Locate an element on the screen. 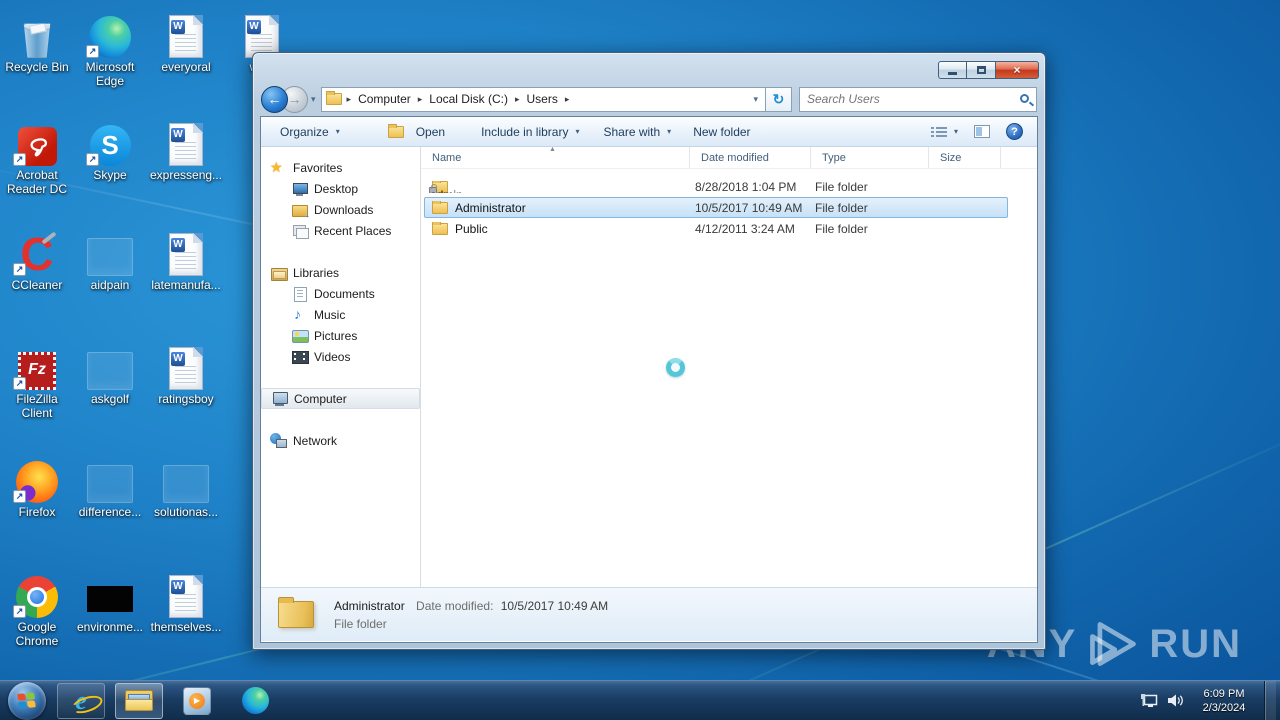 This screenshot has height=720, width=1280. anyrun-logo-icon is located at coordinates (1113, 644).